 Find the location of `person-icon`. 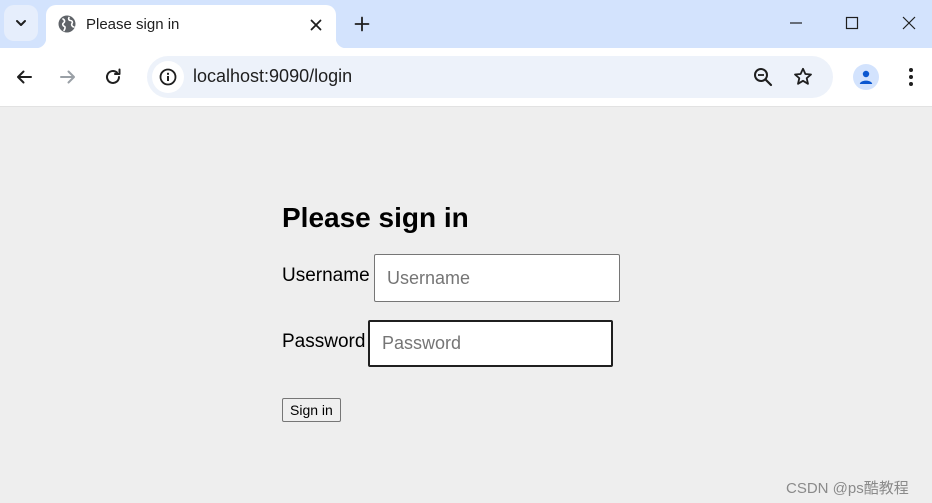

person-icon is located at coordinates (866, 77).